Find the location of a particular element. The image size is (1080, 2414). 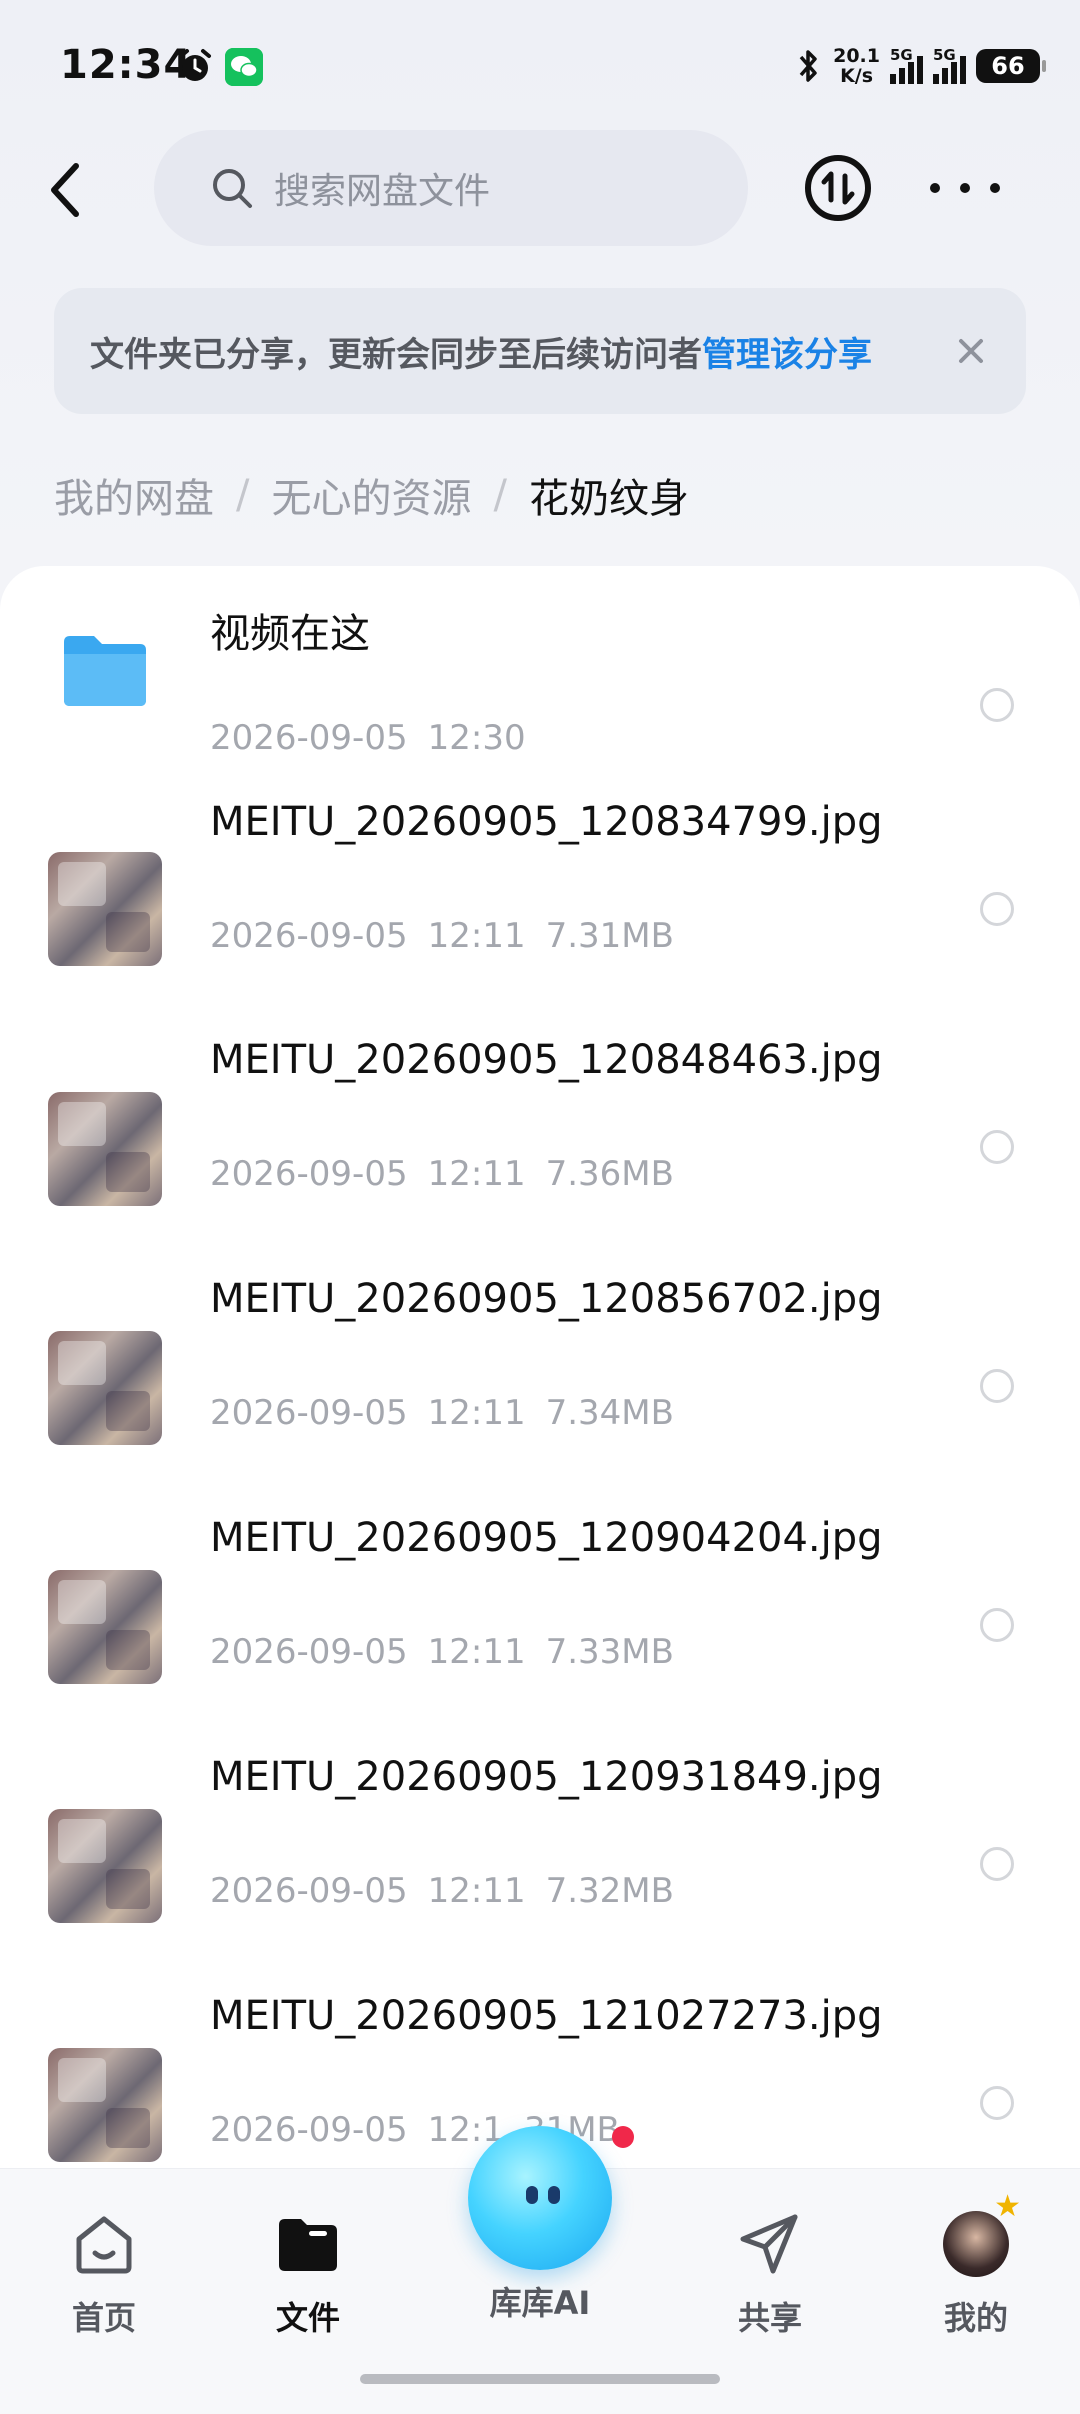

file-name: 视频在这 is located at coordinates (290, 634).